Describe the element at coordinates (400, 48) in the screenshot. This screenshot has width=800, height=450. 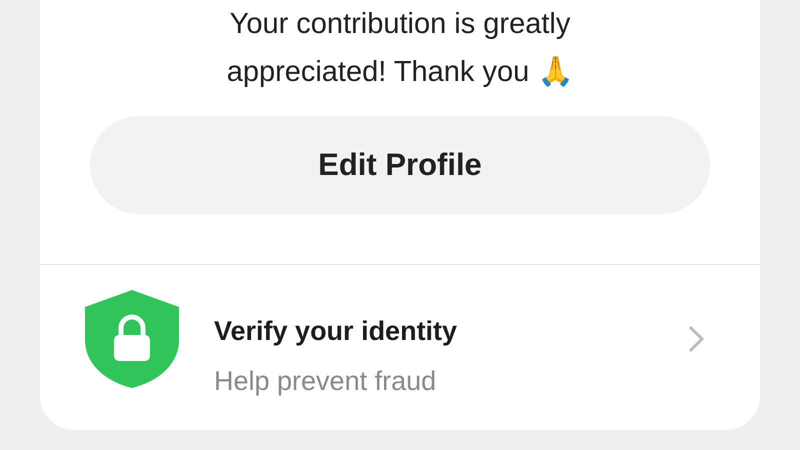
I see `thank-you-message: Your contribution is greatly appreciated! Thank you 🙏` at that location.